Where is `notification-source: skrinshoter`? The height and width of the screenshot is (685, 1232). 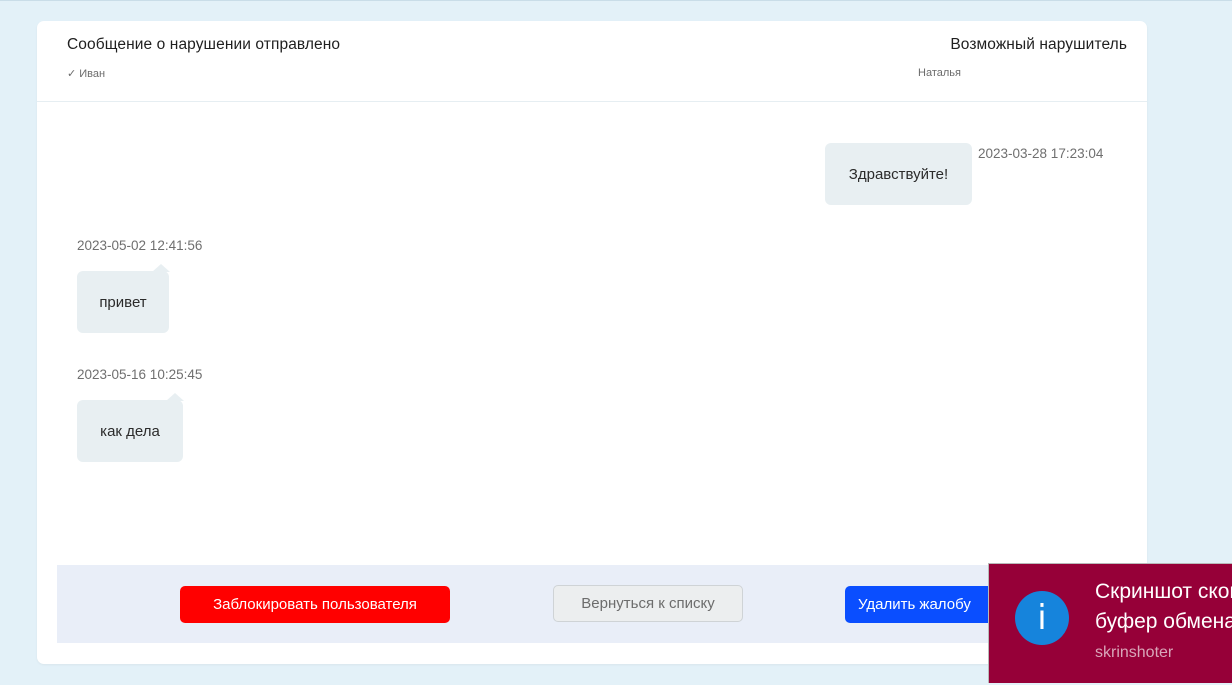
notification-source: skrinshoter is located at coordinates (1134, 652).